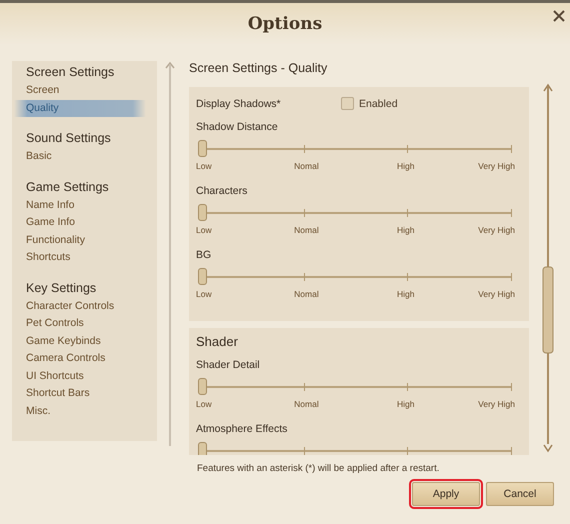 This screenshot has height=524, width=570. What do you see at coordinates (237, 126) in the screenshot?
I see `setting-label: Shadow Distance` at bounding box center [237, 126].